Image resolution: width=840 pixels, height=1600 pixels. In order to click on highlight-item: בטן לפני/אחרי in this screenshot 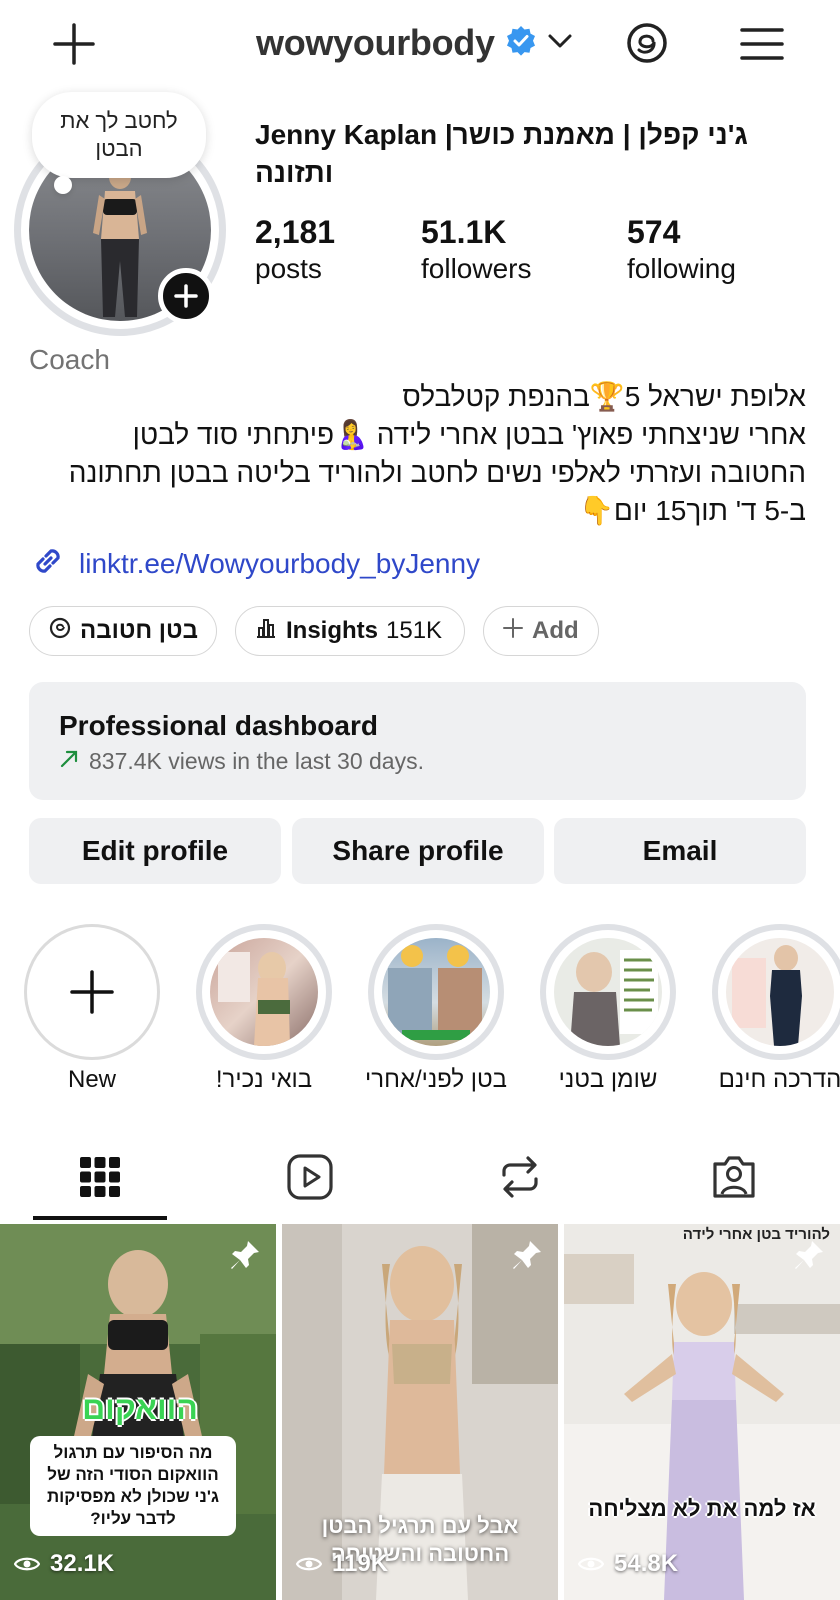, I will do `click(436, 1008)`.